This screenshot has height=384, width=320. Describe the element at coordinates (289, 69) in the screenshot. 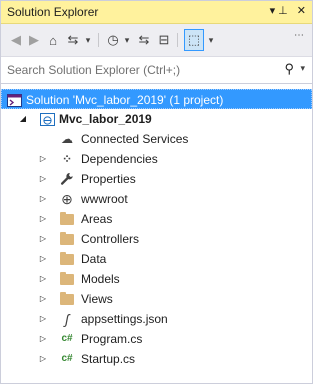

I see `search-icon: ⚲` at that location.